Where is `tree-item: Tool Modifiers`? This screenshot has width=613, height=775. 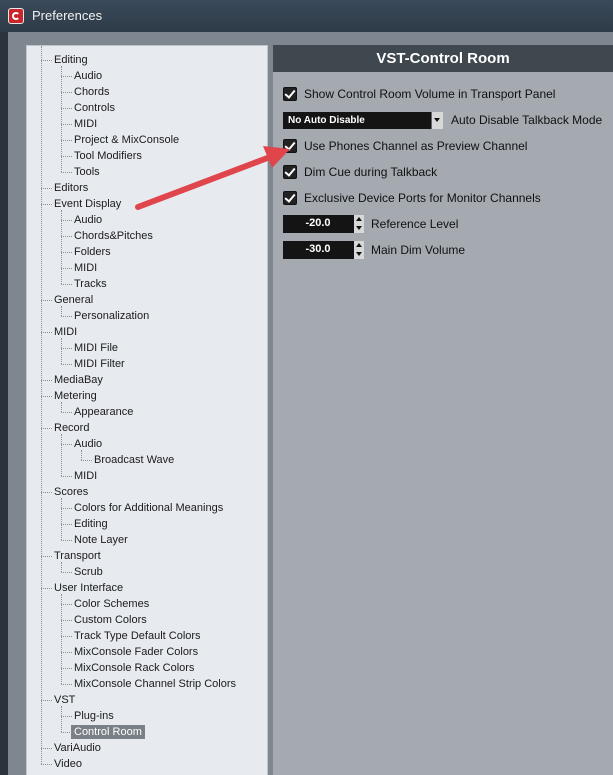 tree-item: Tool Modifiers is located at coordinates (108, 156).